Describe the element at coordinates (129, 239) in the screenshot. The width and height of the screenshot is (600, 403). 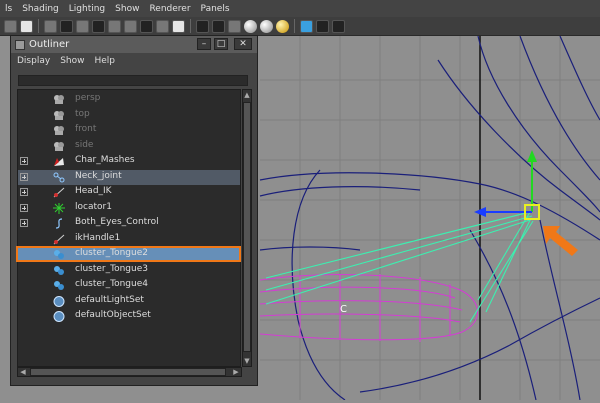
I see `outliner-item: ikHandle1` at that location.